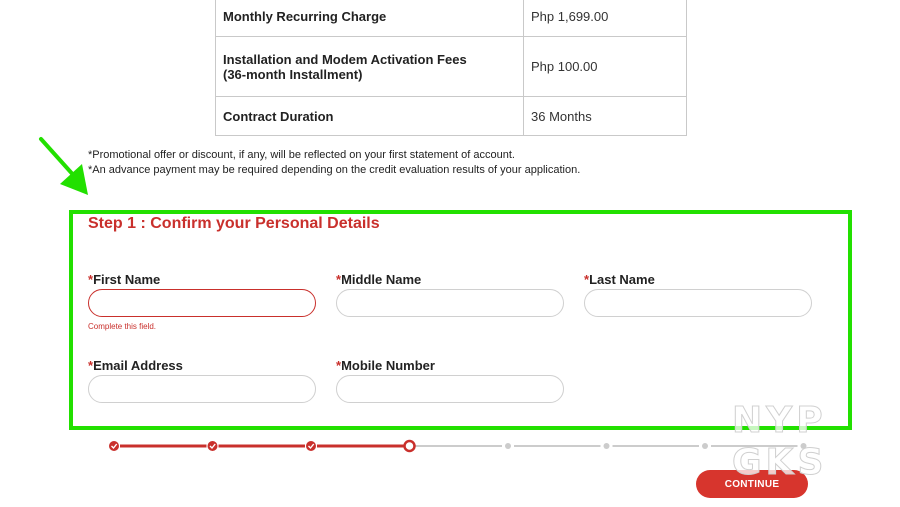 This screenshot has height=507, width=900. What do you see at coordinates (345, 59) in the screenshot?
I see `row-label-line: Installation and Modem Activation Fees` at bounding box center [345, 59].